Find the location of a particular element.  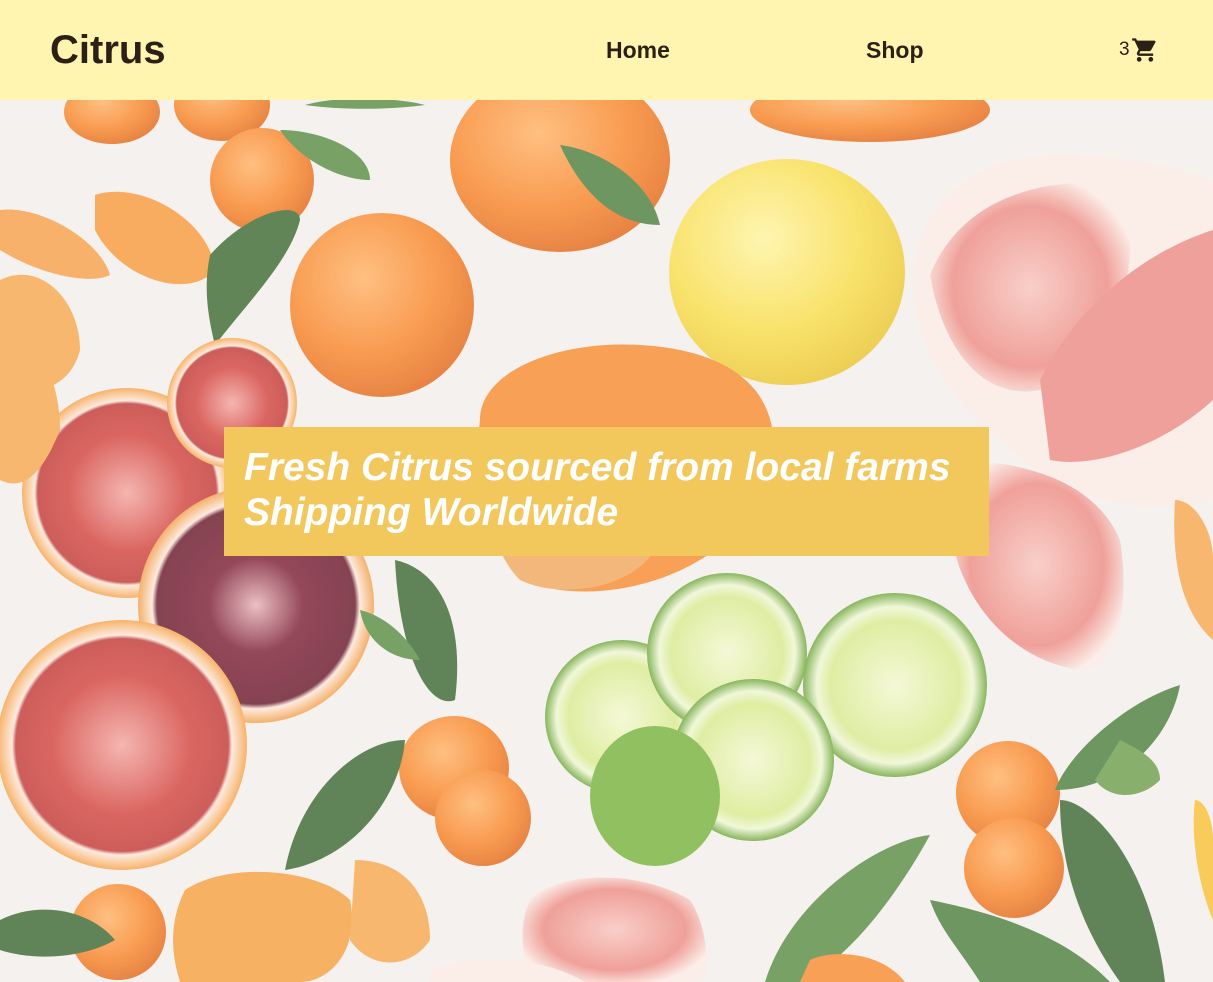

nav-link-shop: Shop is located at coordinates (895, 50).